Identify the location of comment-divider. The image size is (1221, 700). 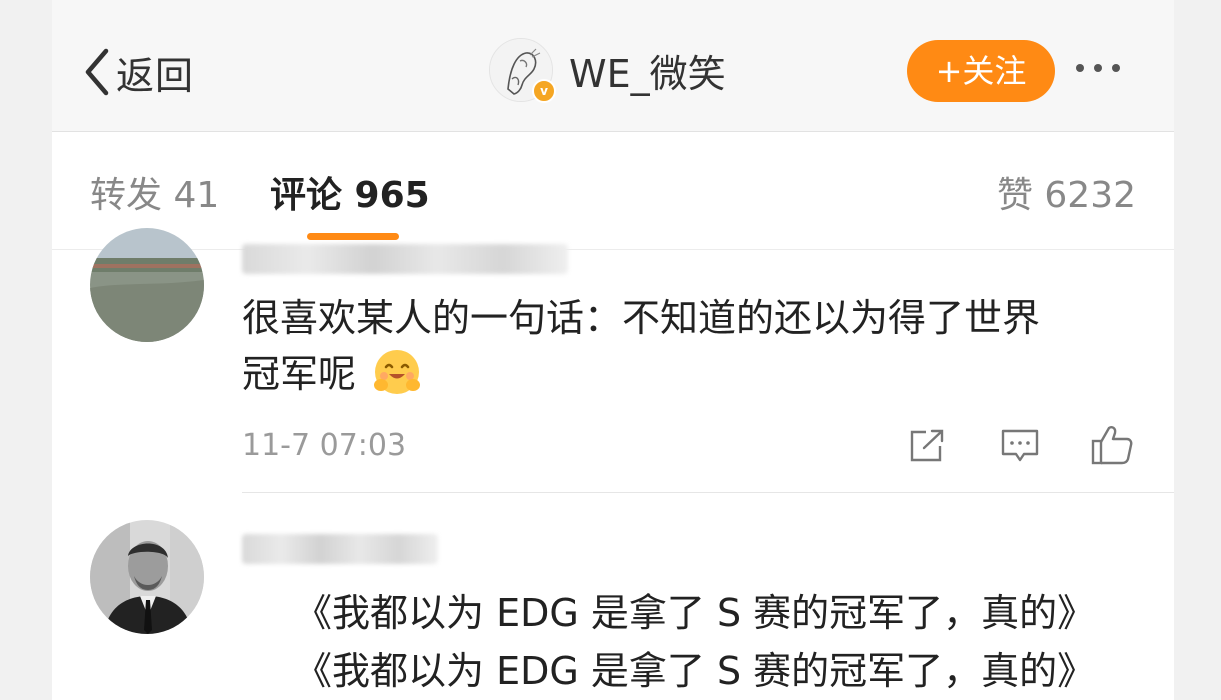
(708, 492).